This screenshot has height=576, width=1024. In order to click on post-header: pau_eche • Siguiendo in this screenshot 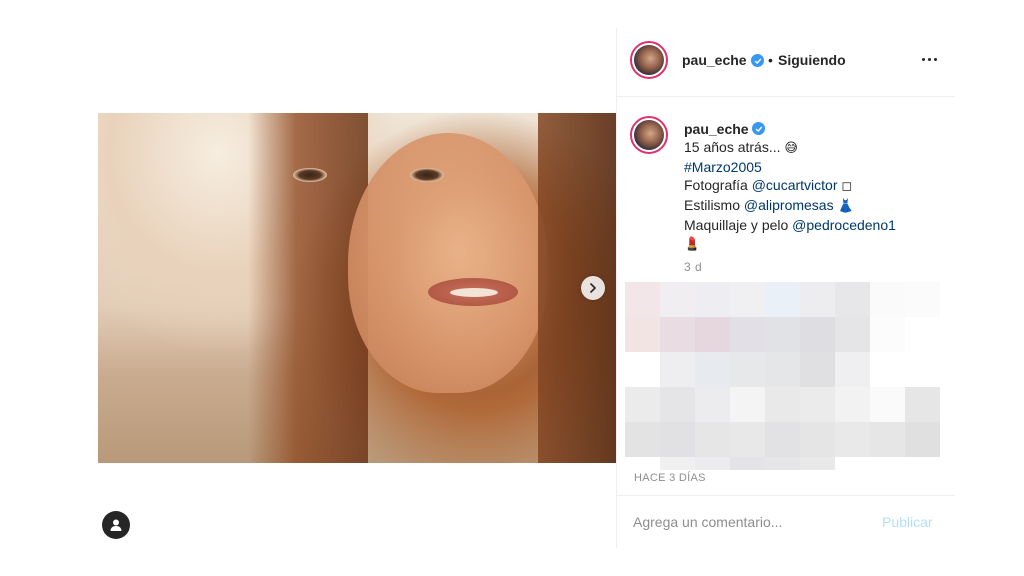, I will do `click(786, 62)`.